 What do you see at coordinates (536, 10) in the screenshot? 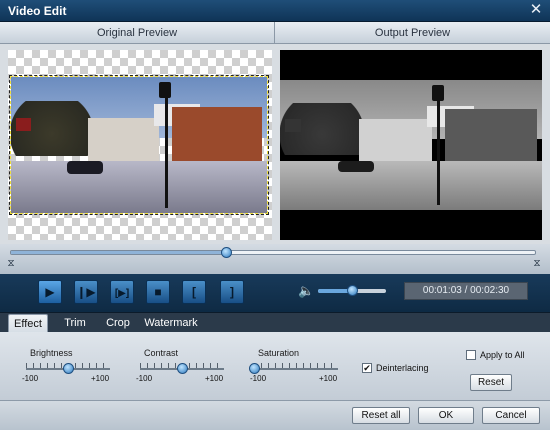
I see `close-icon: ✕` at bounding box center [536, 10].